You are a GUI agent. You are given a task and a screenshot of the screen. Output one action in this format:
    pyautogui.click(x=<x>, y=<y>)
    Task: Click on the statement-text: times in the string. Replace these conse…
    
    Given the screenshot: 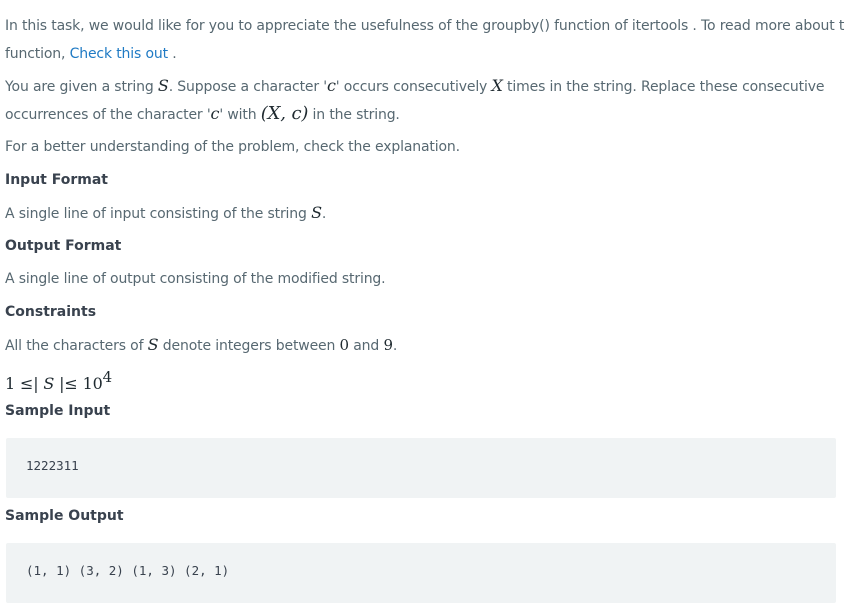 What is the action you would take?
    pyautogui.click(x=663, y=87)
    